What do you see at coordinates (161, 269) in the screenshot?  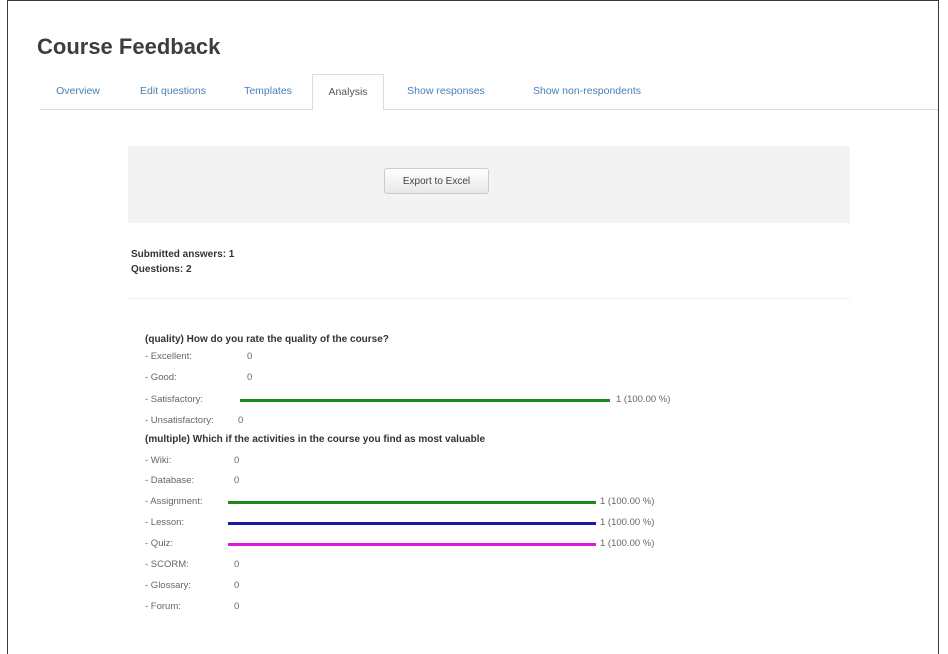 I see `questions-count: Questions: 2` at bounding box center [161, 269].